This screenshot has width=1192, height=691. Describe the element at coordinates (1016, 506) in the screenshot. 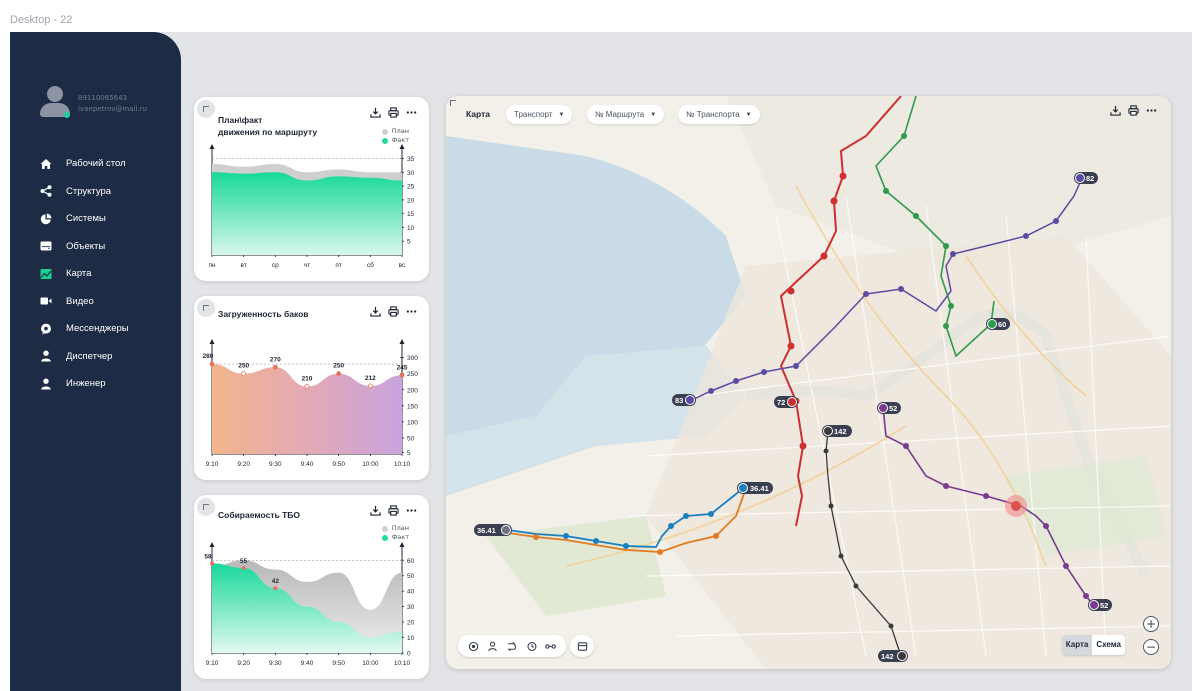

I see `alert-marker` at that location.